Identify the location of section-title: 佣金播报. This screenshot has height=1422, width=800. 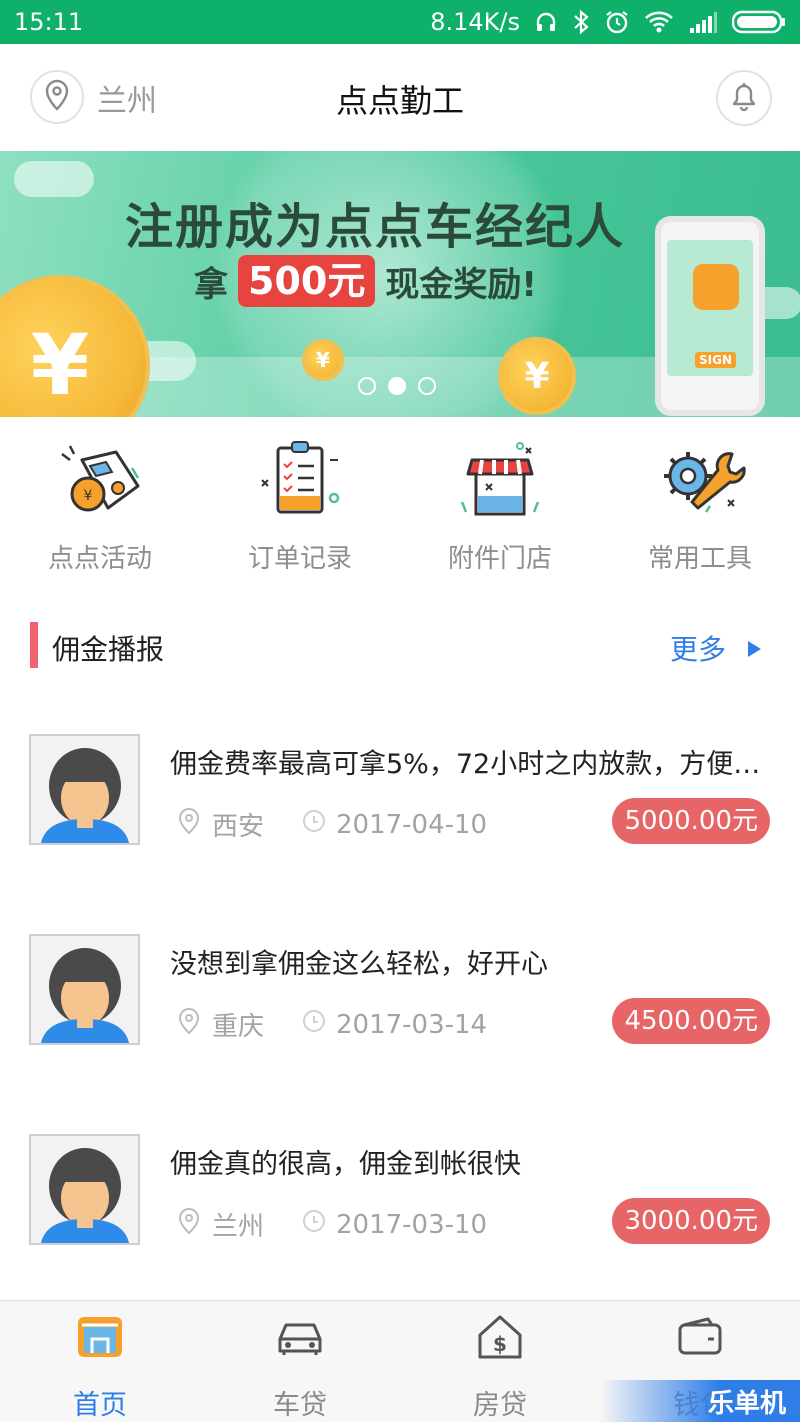
(108, 649).